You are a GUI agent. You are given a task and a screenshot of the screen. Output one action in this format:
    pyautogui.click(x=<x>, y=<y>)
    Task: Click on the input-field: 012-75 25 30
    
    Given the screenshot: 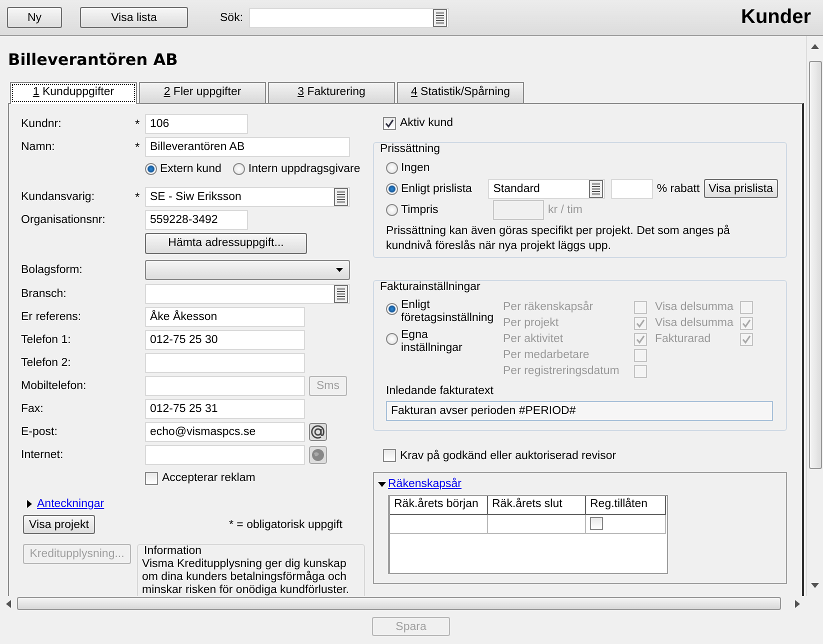 What is the action you would take?
    pyautogui.click(x=225, y=340)
    